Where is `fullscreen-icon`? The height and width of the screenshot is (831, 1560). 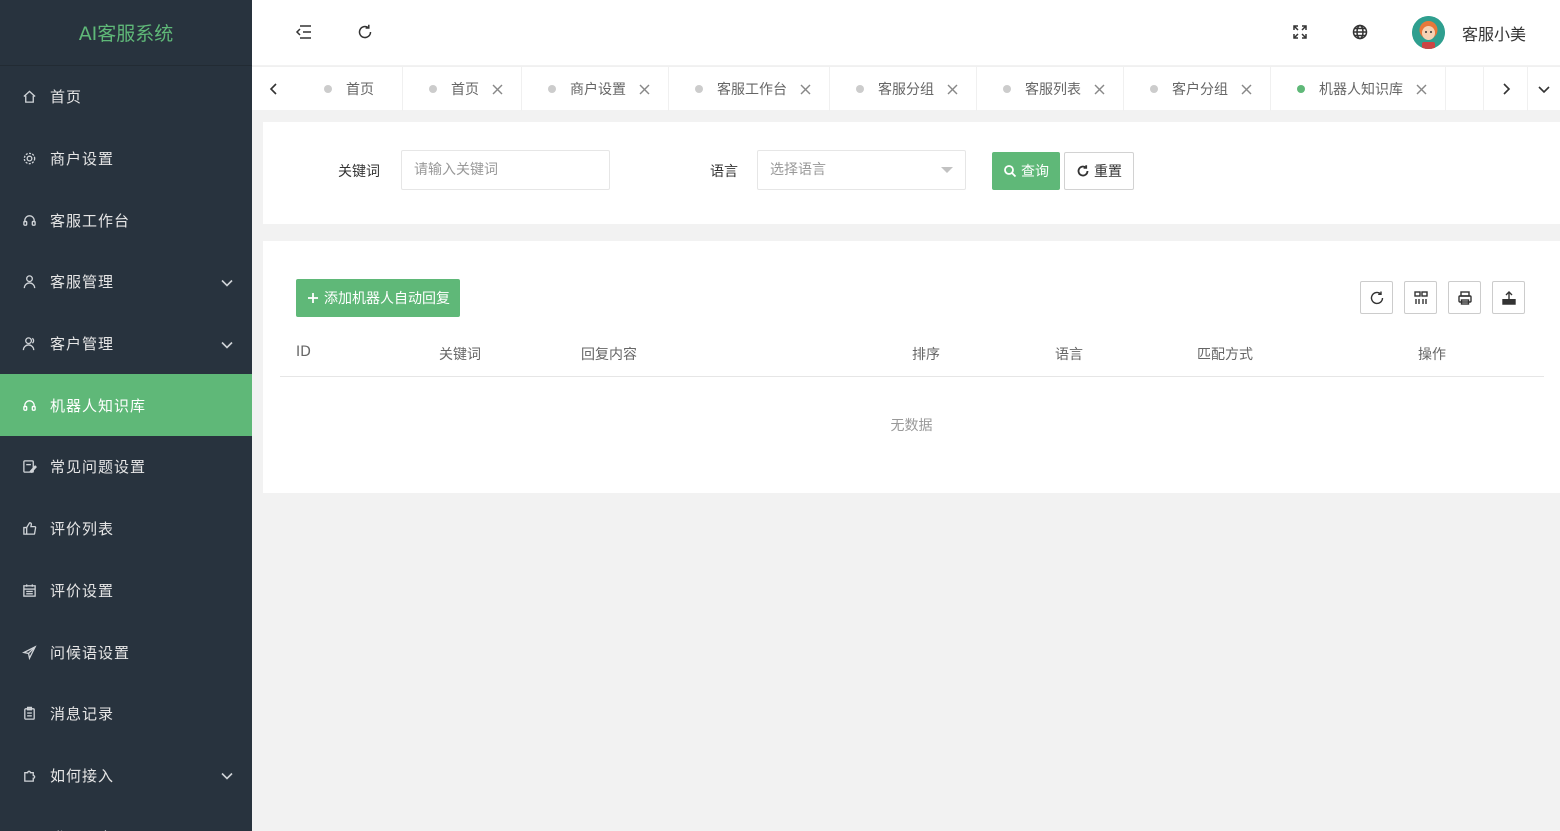 fullscreen-icon is located at coordinates (1300, 32).